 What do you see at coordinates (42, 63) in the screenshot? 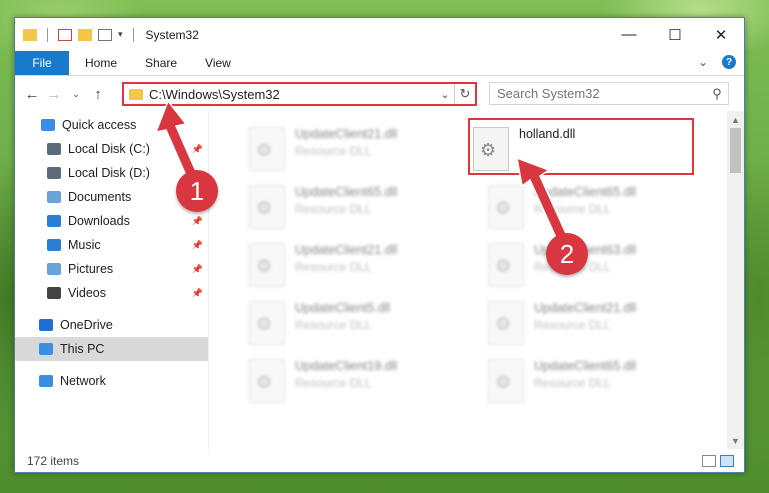
I see `tab-file: File` at bounding box center [42, 63].